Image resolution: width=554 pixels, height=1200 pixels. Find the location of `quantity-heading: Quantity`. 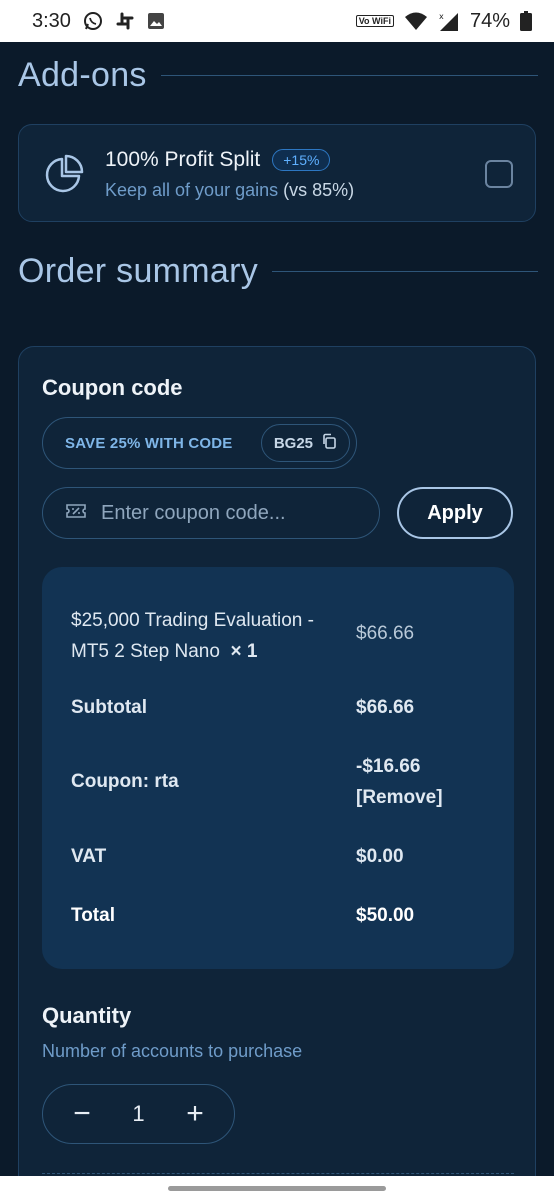

quantity-heading: Quantity is located at coordinates (87, 1015).